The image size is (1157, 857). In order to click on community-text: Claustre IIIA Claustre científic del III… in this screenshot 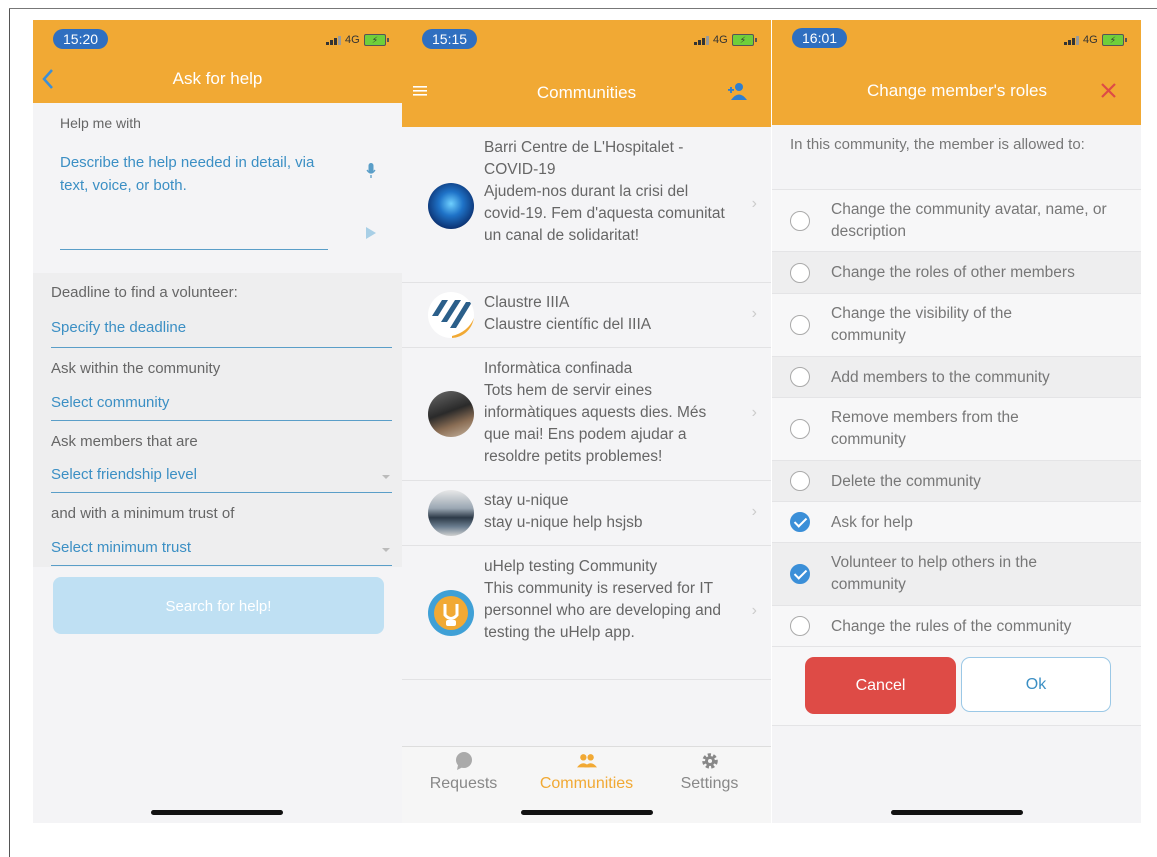, I will do `click(606, 314)`.